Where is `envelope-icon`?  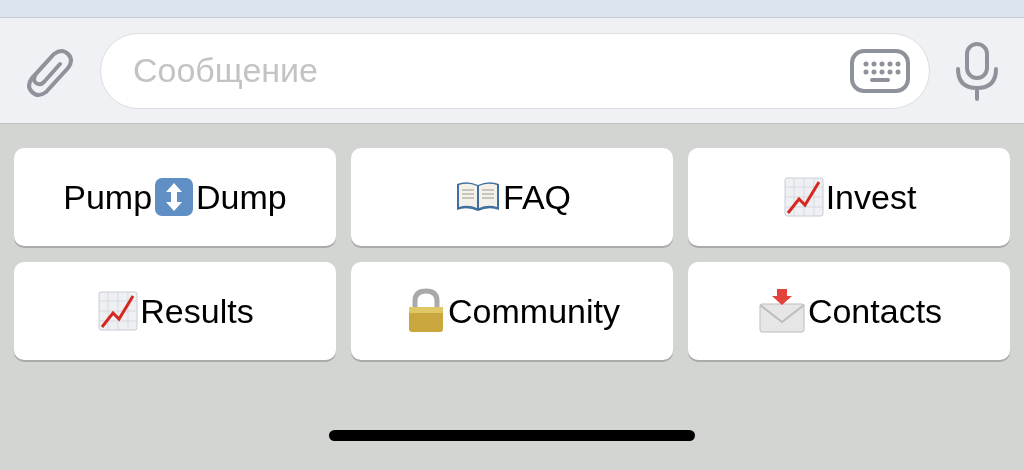 envelope-icon is located at coordinates (781, 311).